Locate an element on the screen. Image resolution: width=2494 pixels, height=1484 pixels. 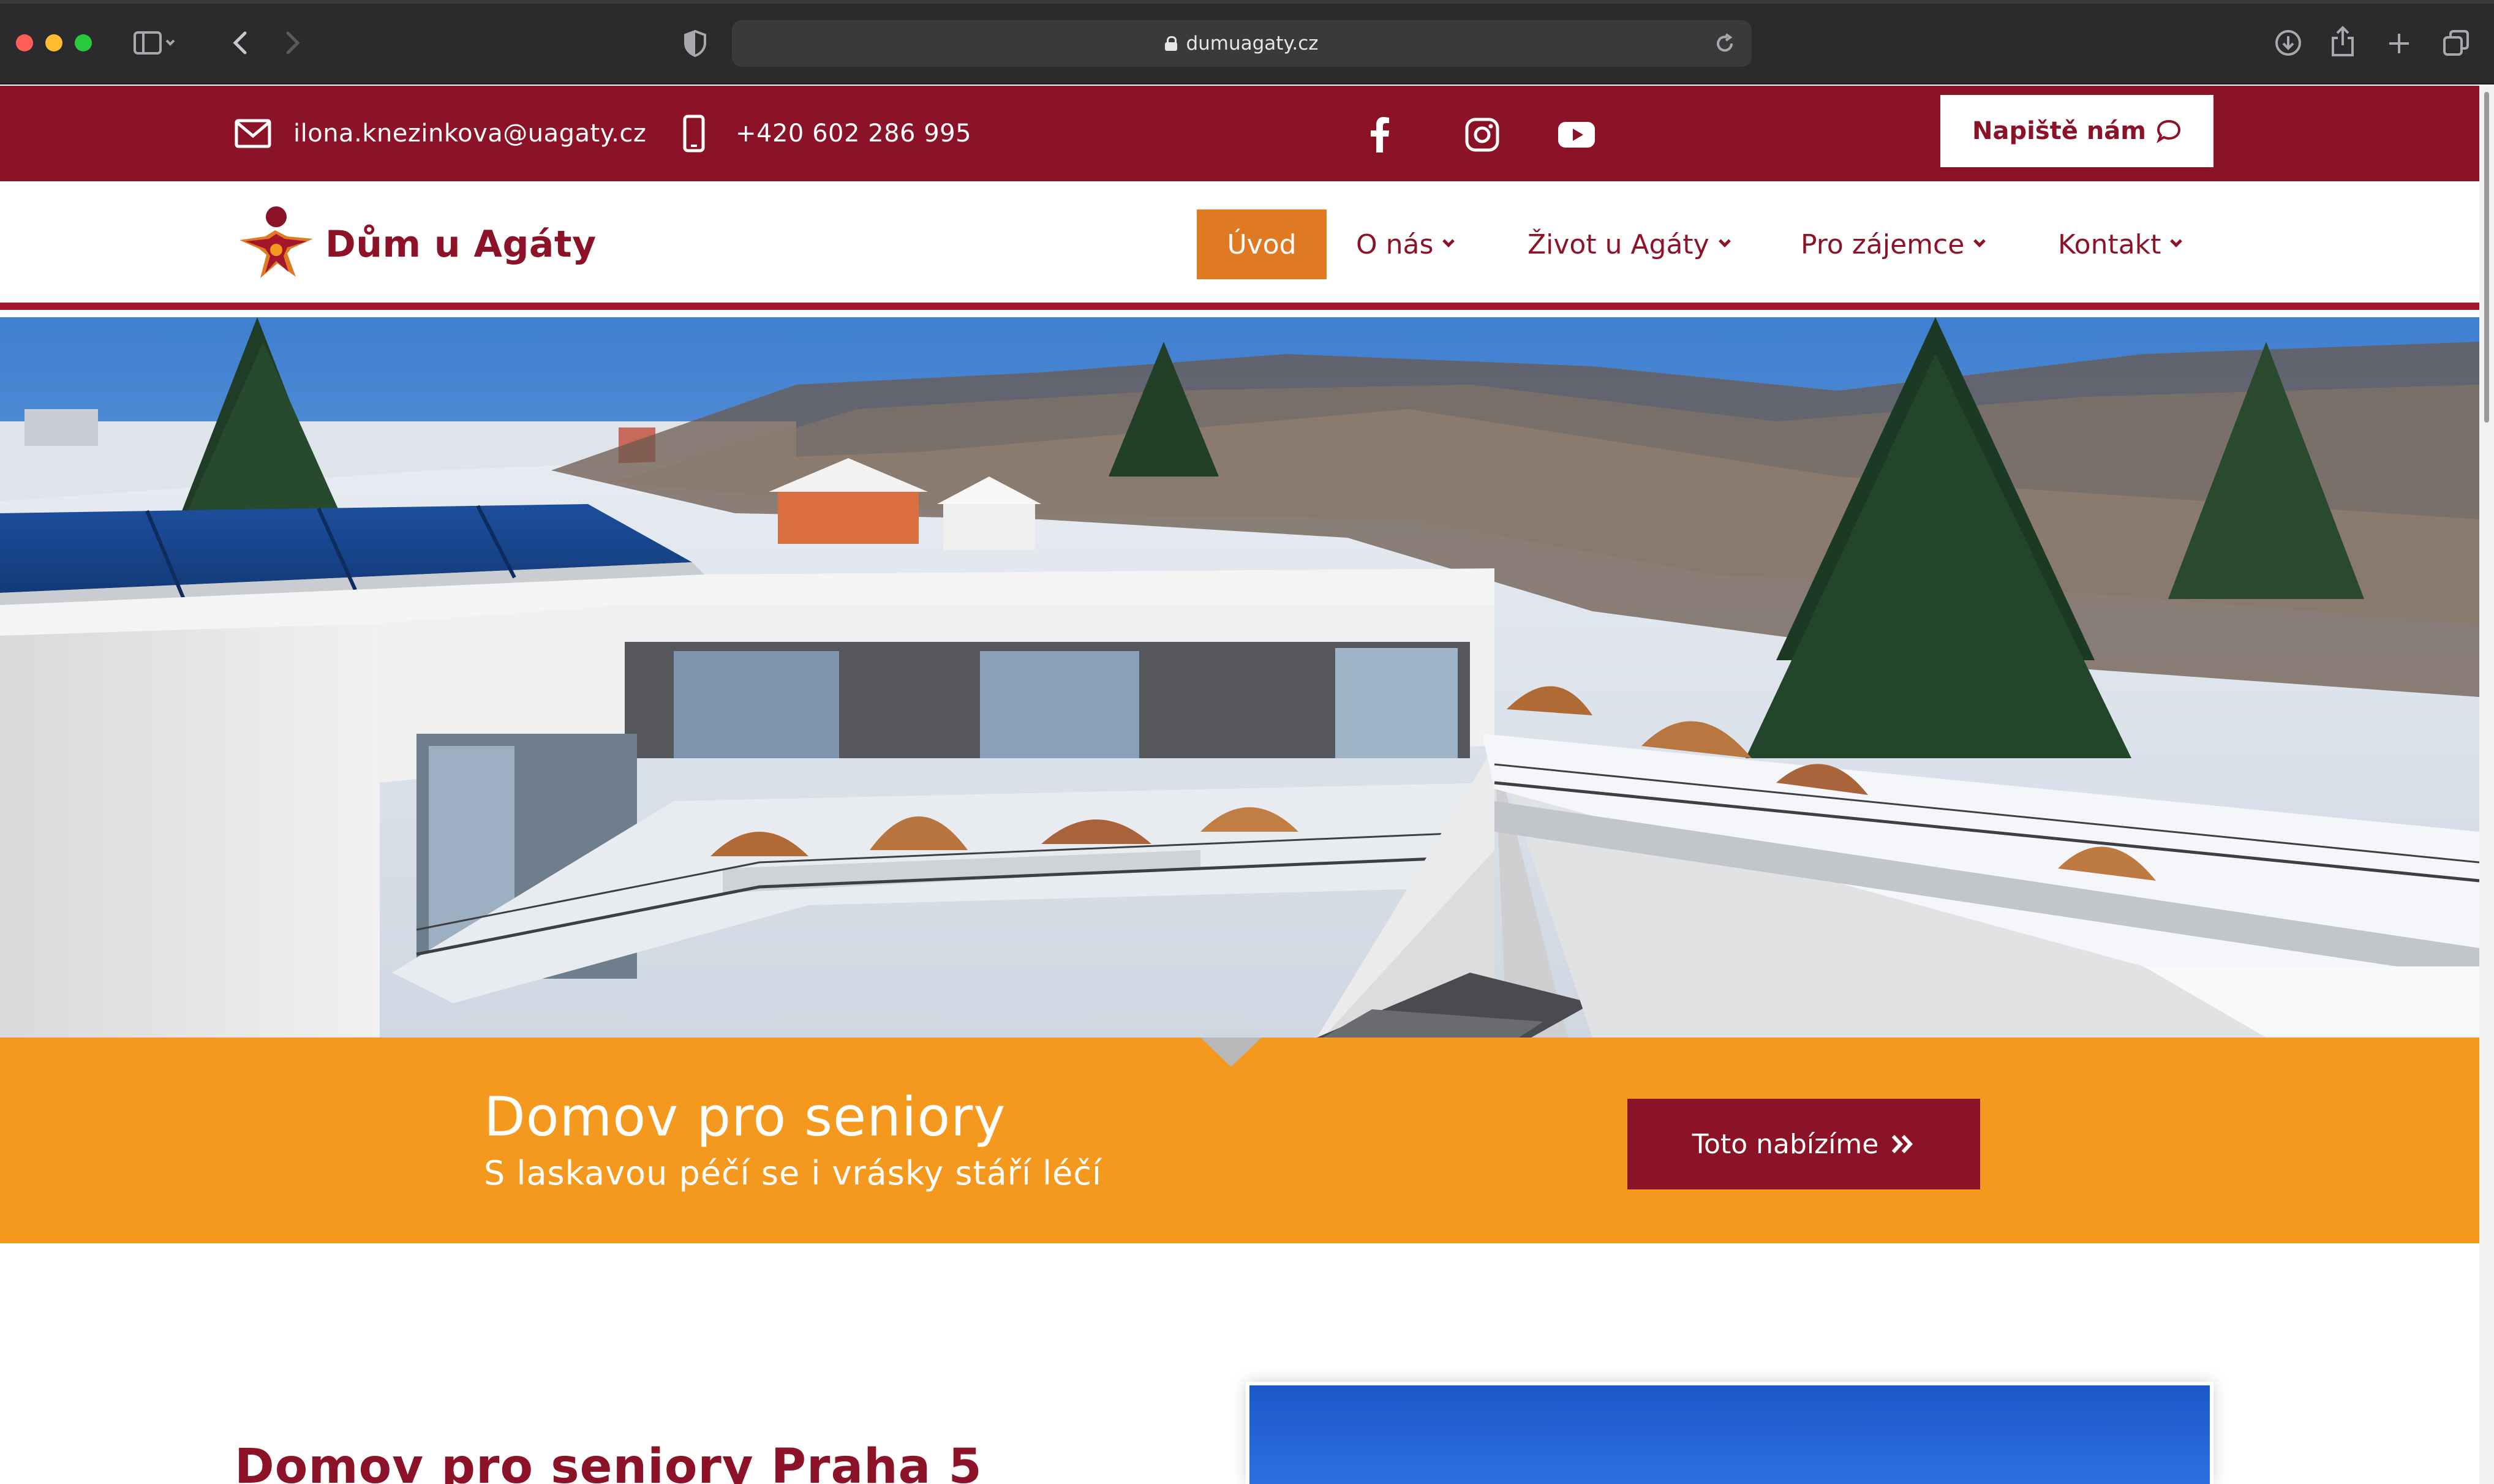
facebook-icon is located at coordinates (1379, 134).